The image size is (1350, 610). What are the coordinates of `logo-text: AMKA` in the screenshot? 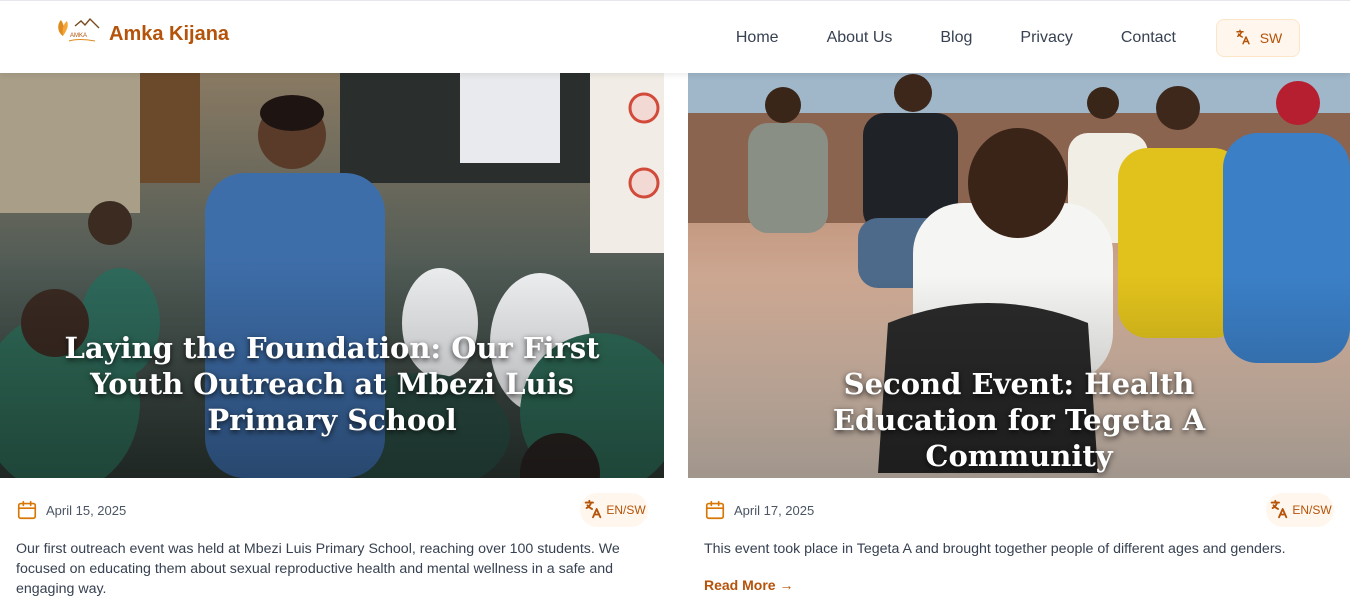 It's located at (78, 36).